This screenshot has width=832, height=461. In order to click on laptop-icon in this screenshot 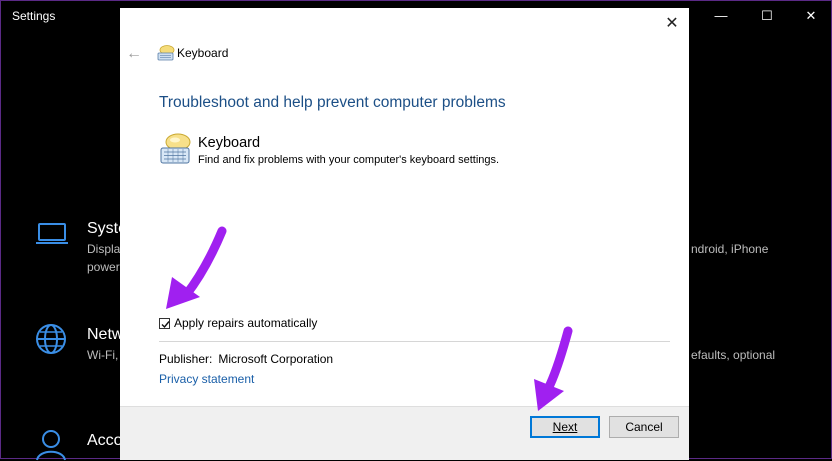, I will do `click(52, 233)`.